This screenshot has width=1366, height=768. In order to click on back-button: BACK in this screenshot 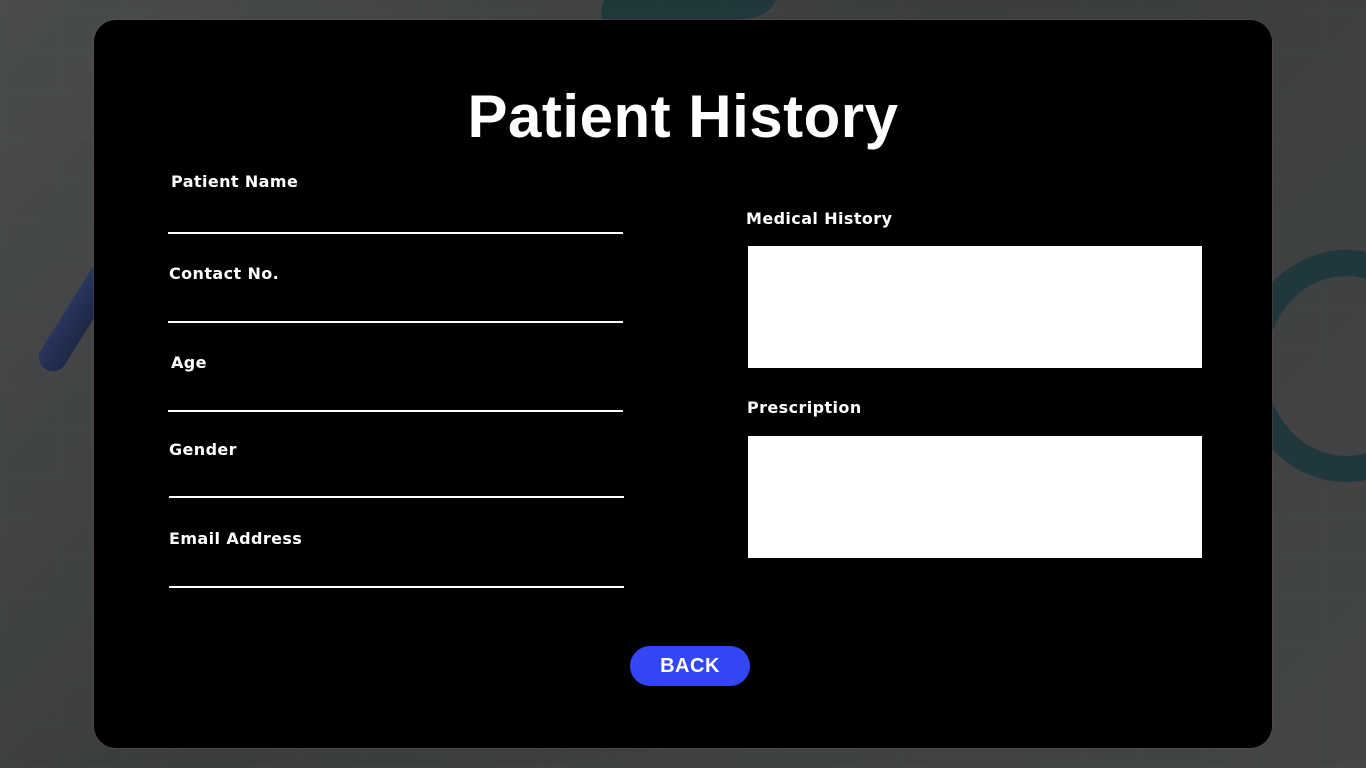, I will do `click(690, 666)`.